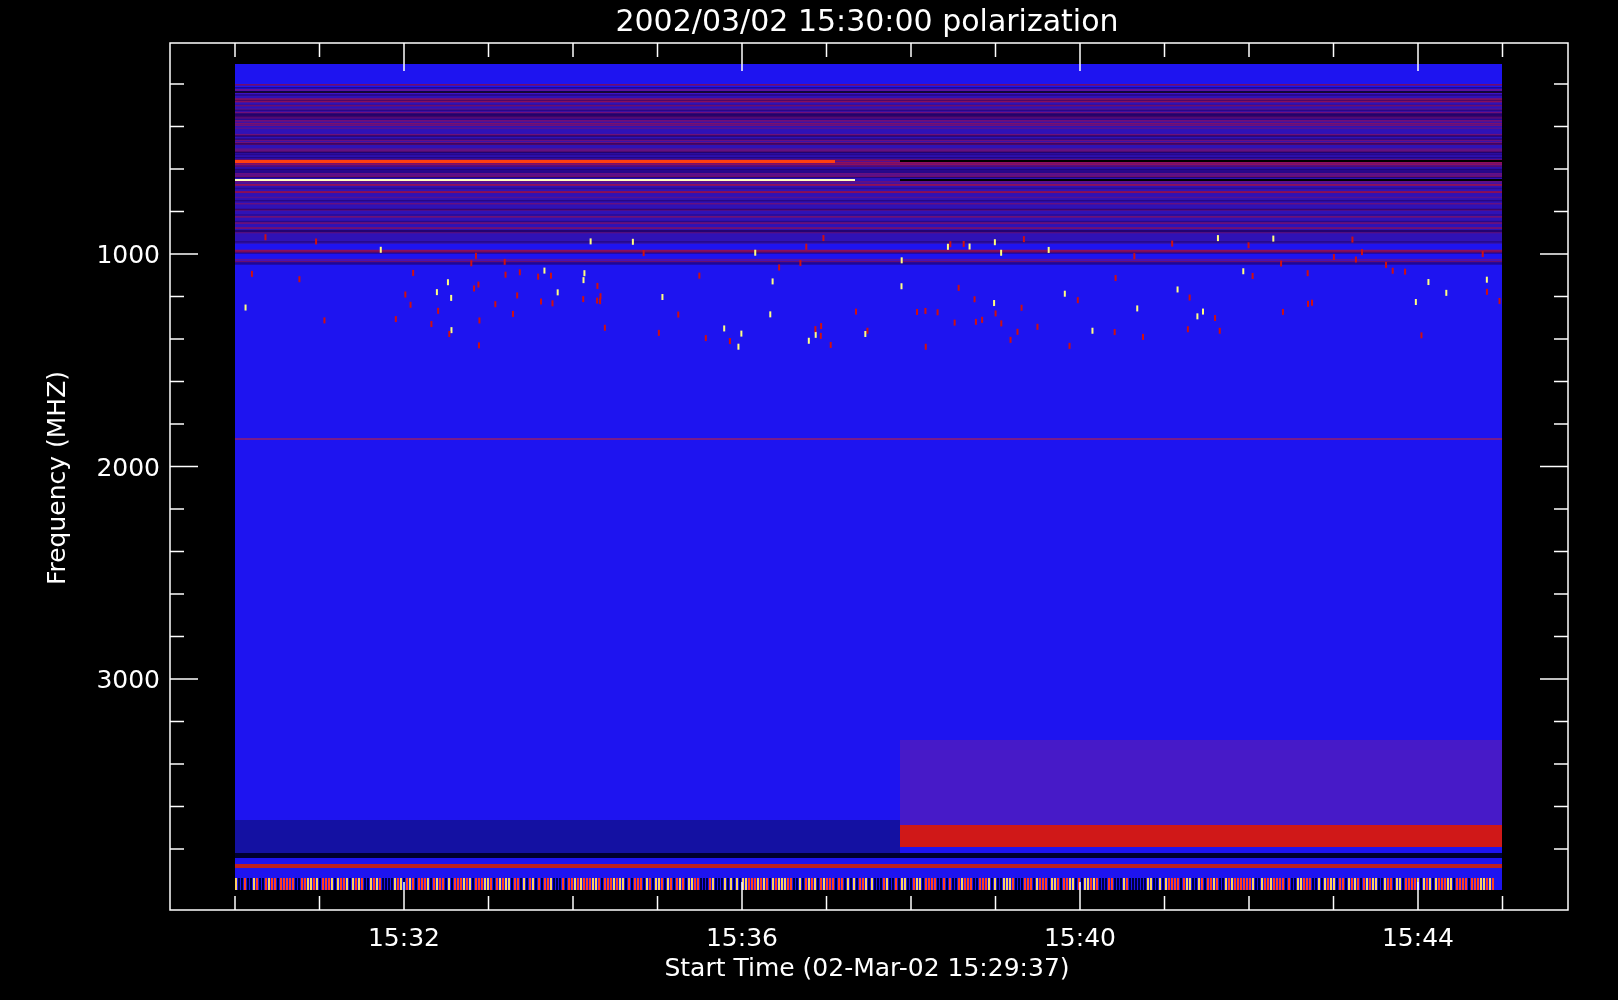 This screenshot has width=1618, height=1000. What do you see at coordinates (867, 20) in the screenshot?
I see `chart-title: 2002/03/02 15:30:00 polarization` at bounding box center [867, 20].